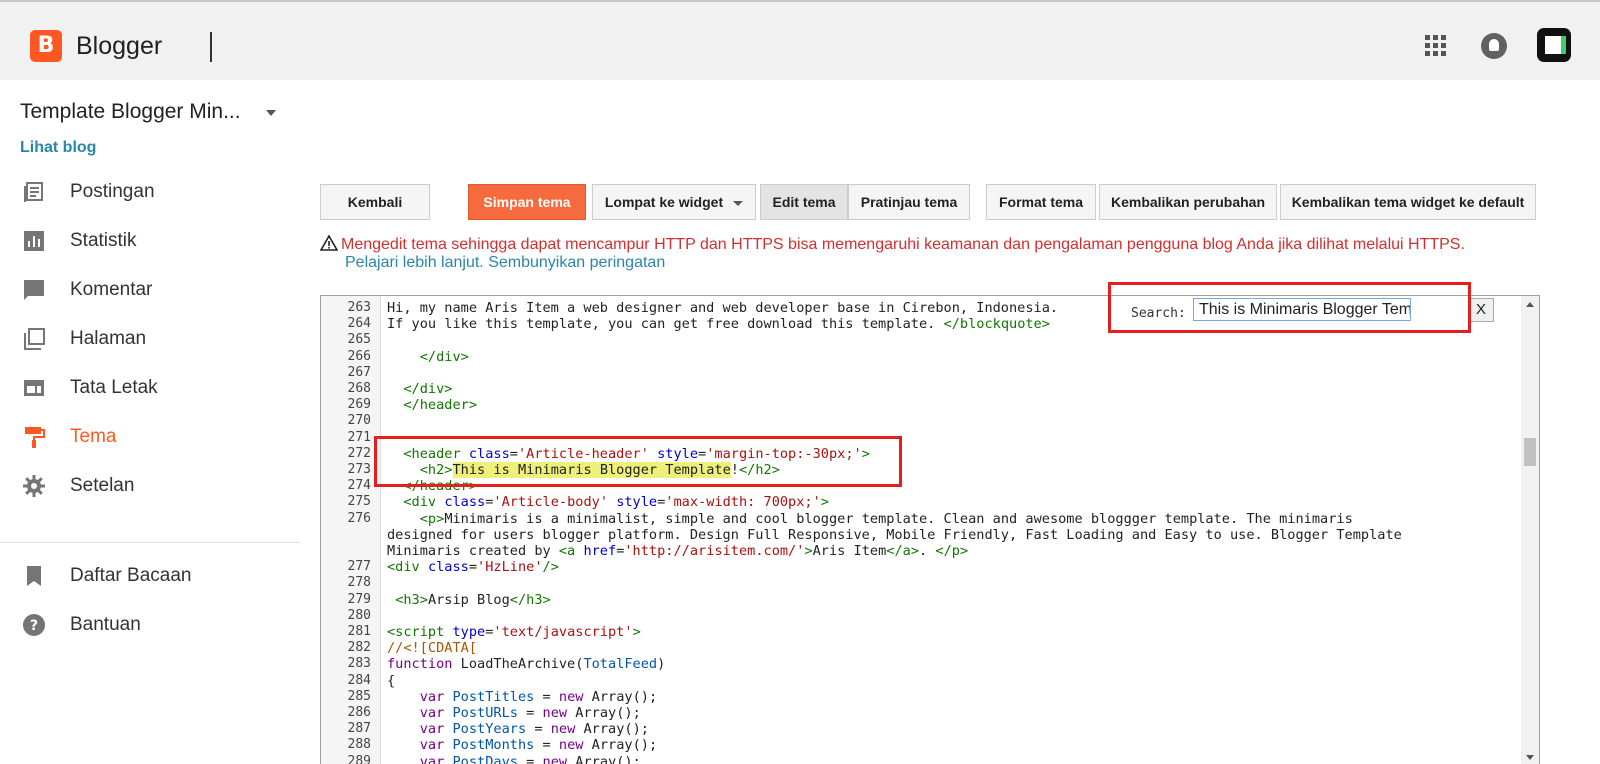  What do you see at coordinates (518, 729) in the screenshot?
I see `code-line: var PostYears = new Array();` at bounding box center [518, 729].